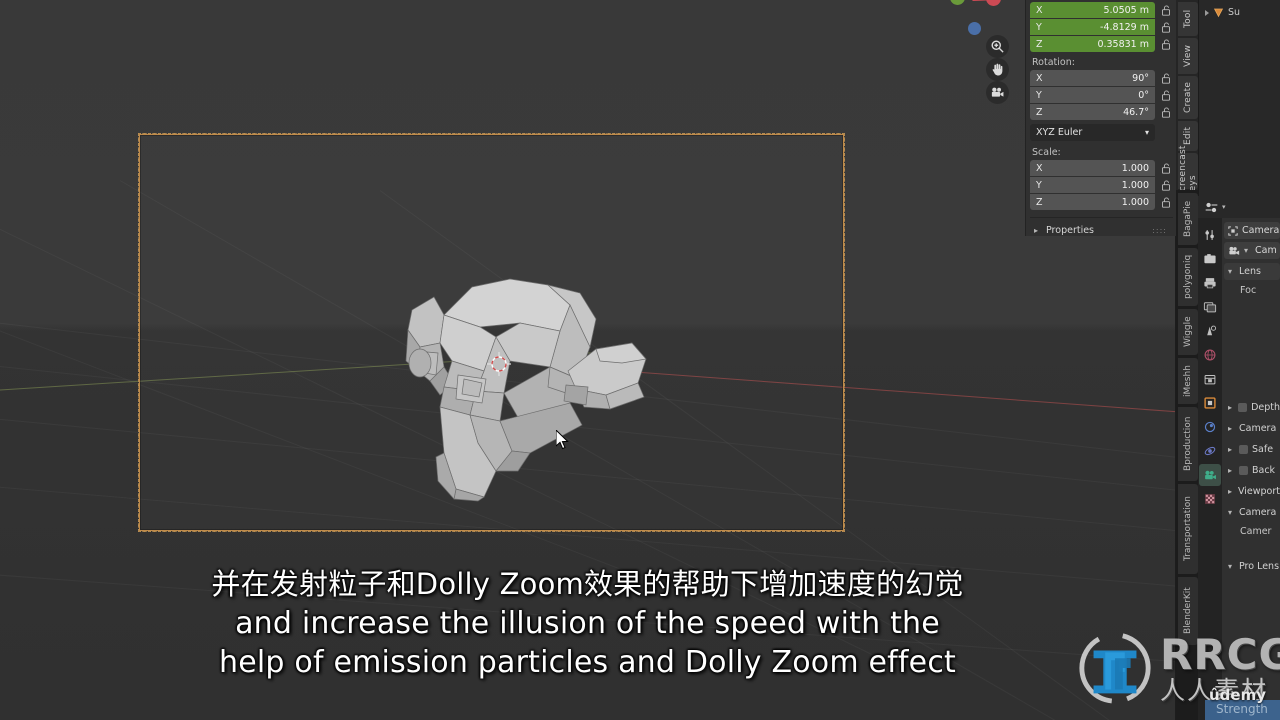 The image size is (1280, 720). Describe the element at coordinates (530, 390) in the screenshot. I see `suzanne-mesh-object` at that location.